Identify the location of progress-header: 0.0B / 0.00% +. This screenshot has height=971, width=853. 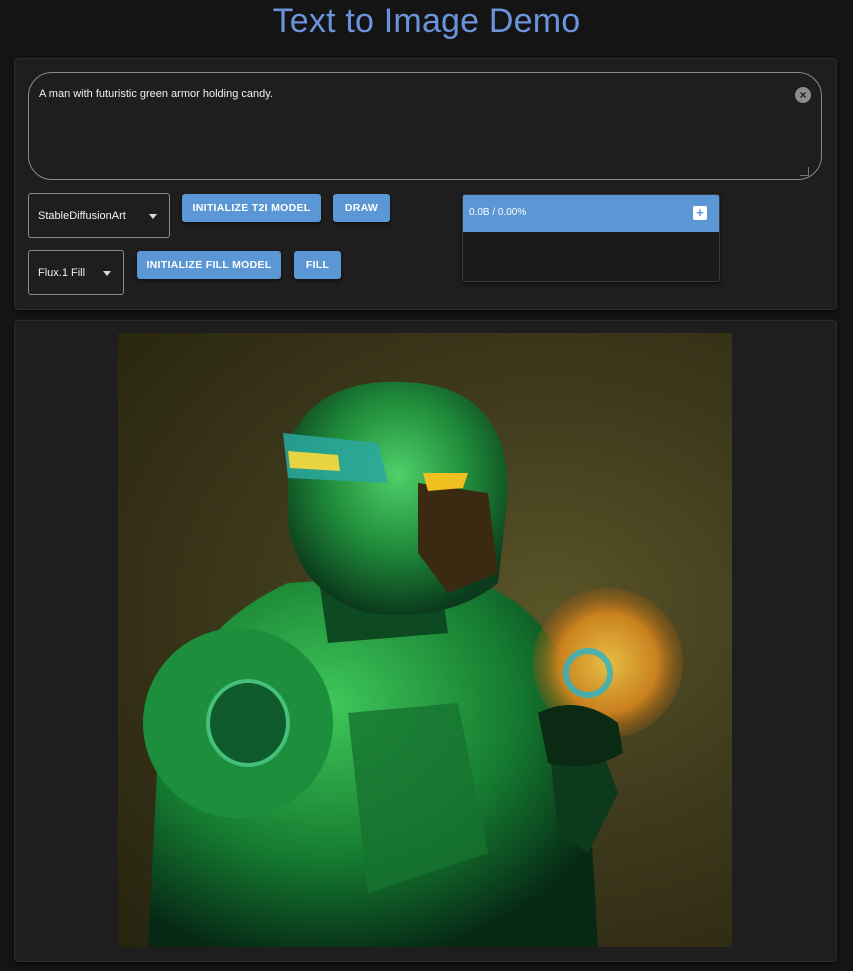
(591, 213).